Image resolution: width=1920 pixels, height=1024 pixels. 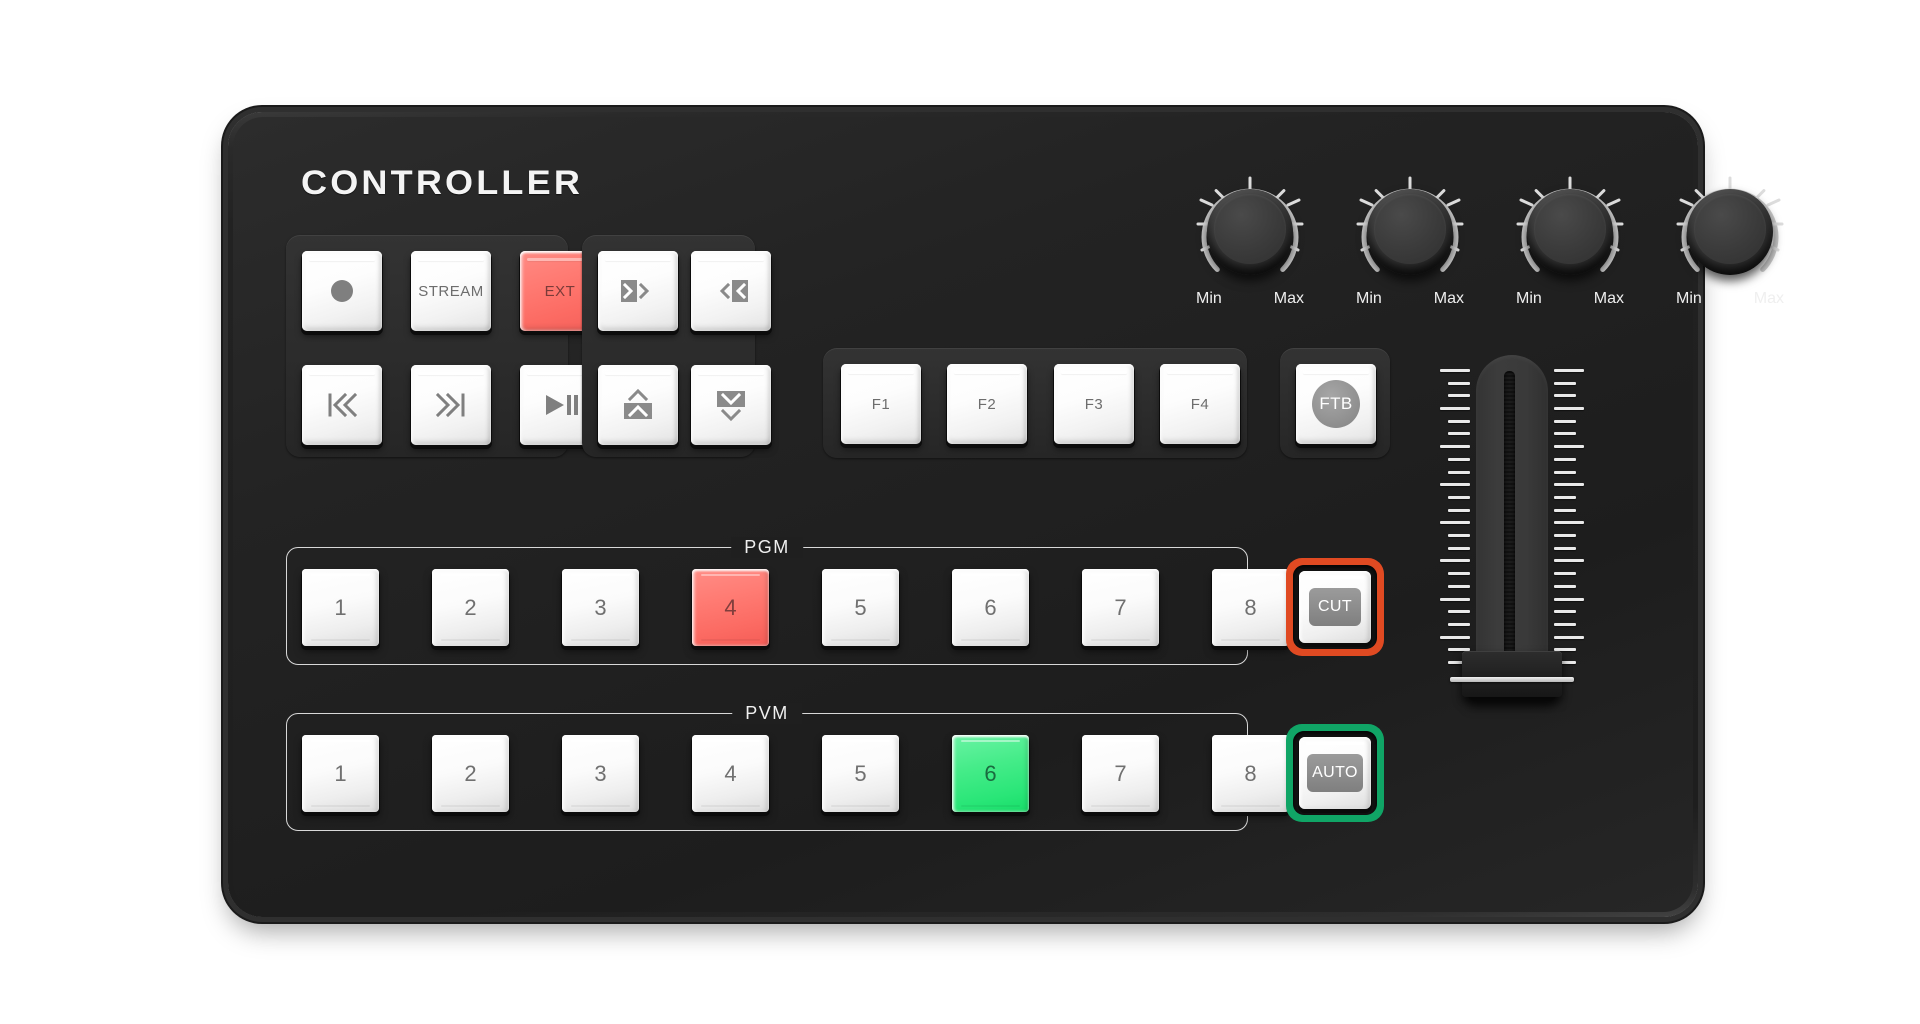 I want to click on pgm-button-4-label: 4, so click(x=730, y=607).